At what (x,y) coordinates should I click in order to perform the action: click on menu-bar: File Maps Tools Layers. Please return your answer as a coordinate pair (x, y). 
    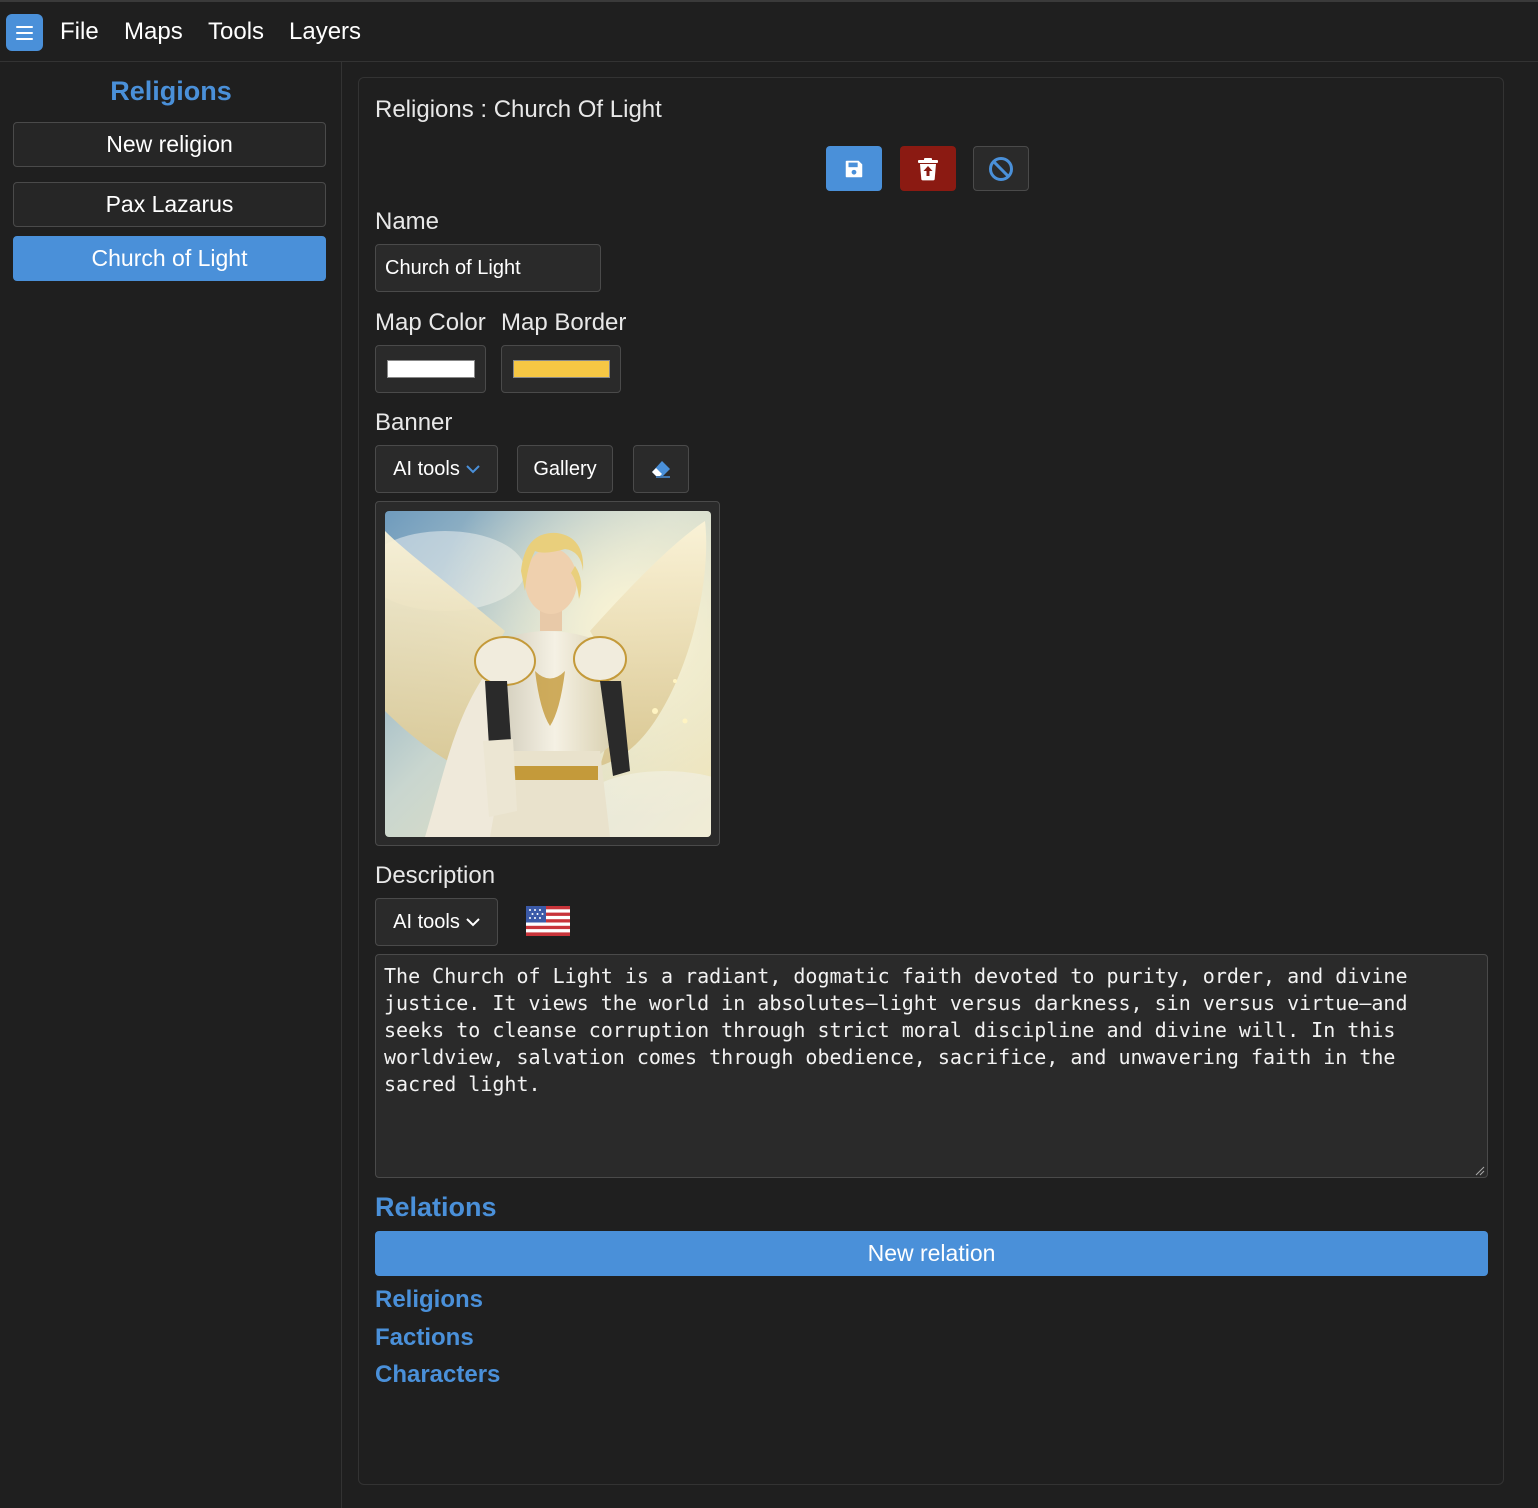
    Looking at the image, I should click on (769, 31).